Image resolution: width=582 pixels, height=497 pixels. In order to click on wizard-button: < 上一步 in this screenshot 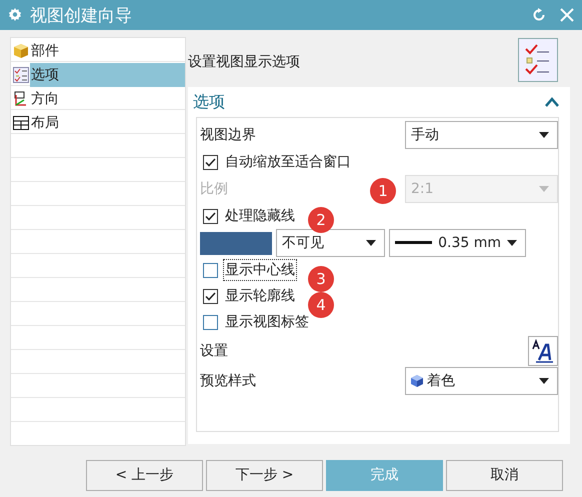, I will do `click(144, 475)`.